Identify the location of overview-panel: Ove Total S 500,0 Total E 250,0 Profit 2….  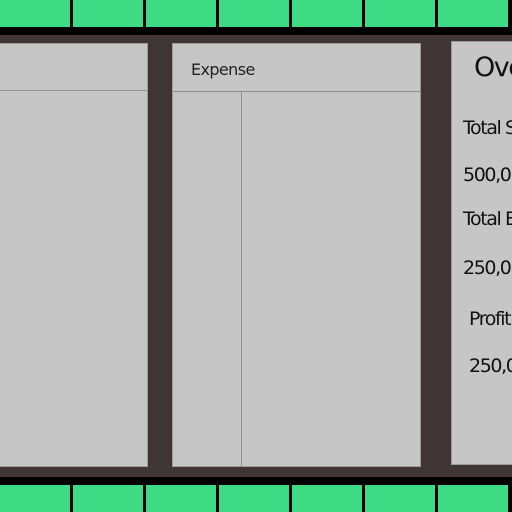
(481, 253).